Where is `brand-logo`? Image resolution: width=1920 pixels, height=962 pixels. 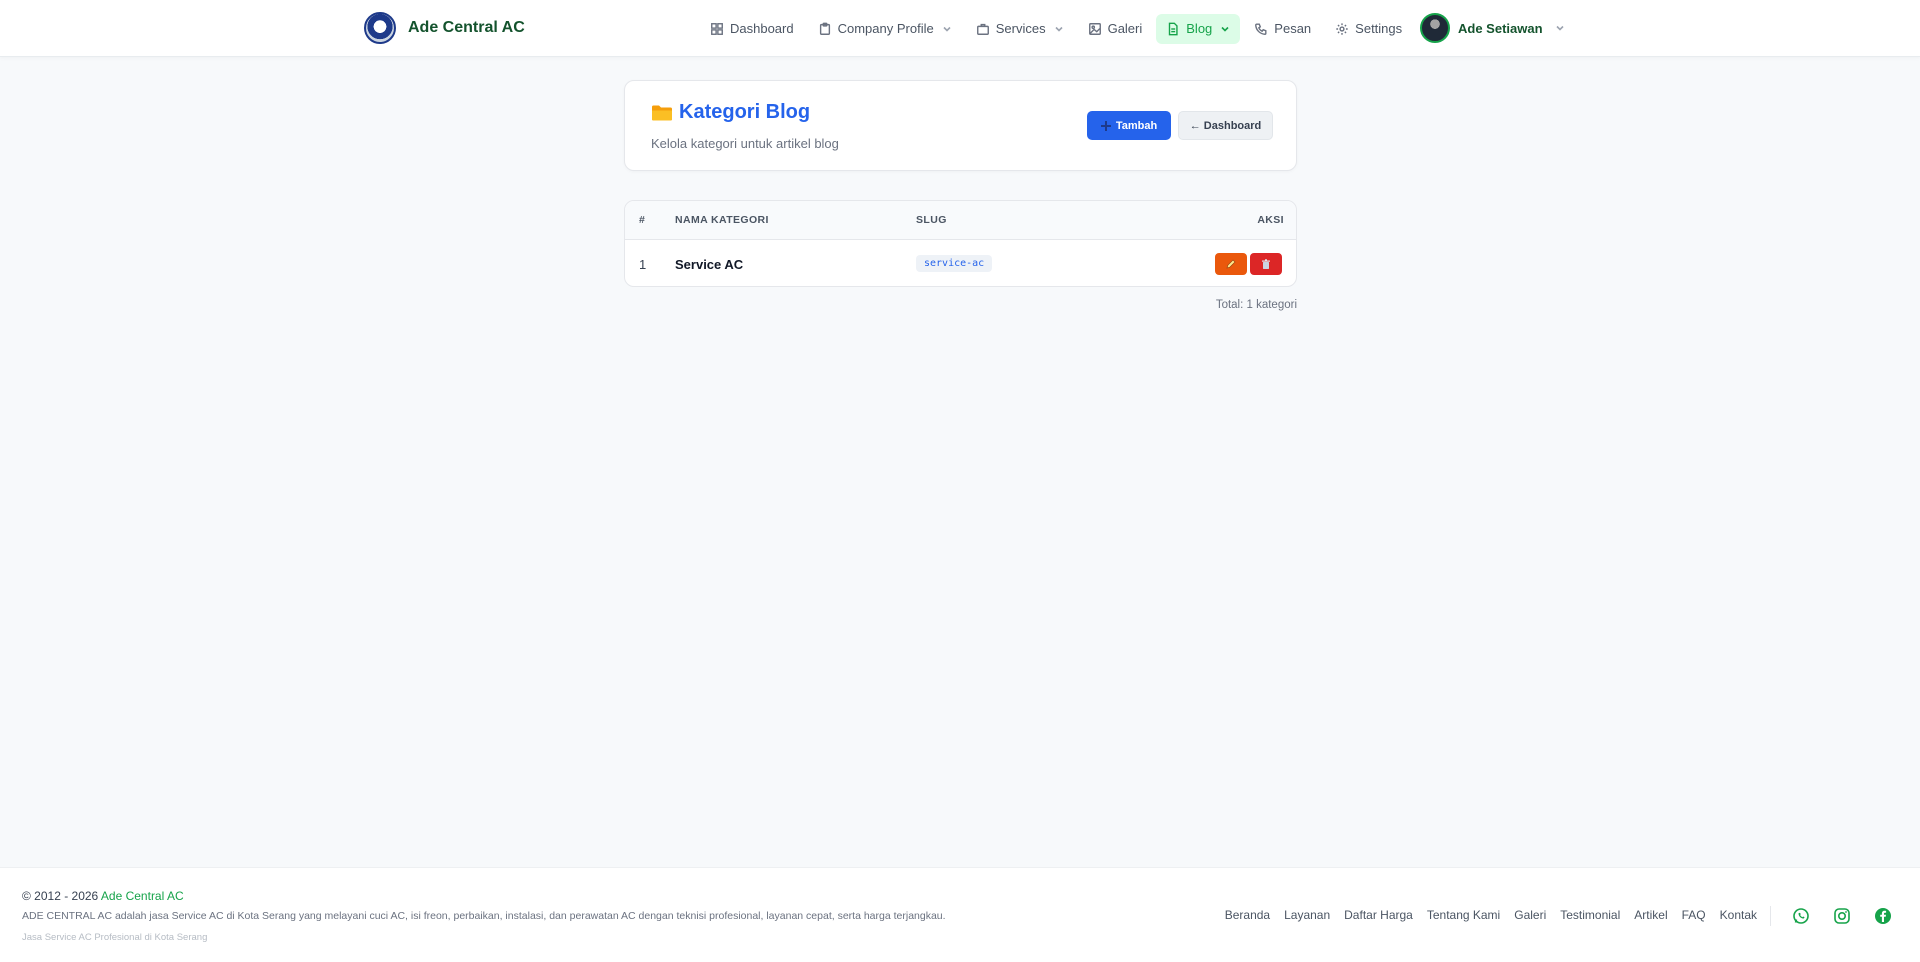
brand-logo is located at coordinates (380, 28).